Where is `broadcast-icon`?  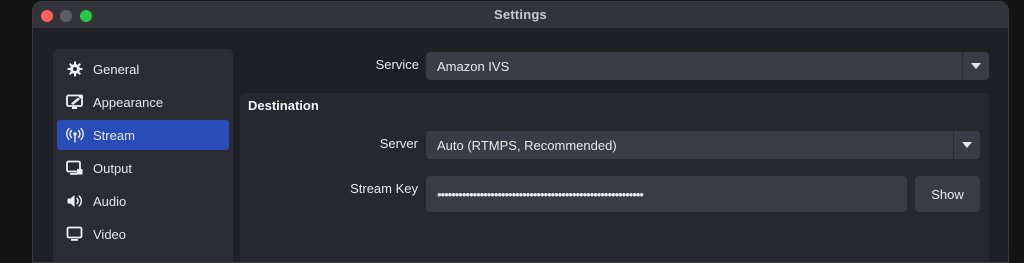
broadcast-icon is located at coordinates (75, 135).